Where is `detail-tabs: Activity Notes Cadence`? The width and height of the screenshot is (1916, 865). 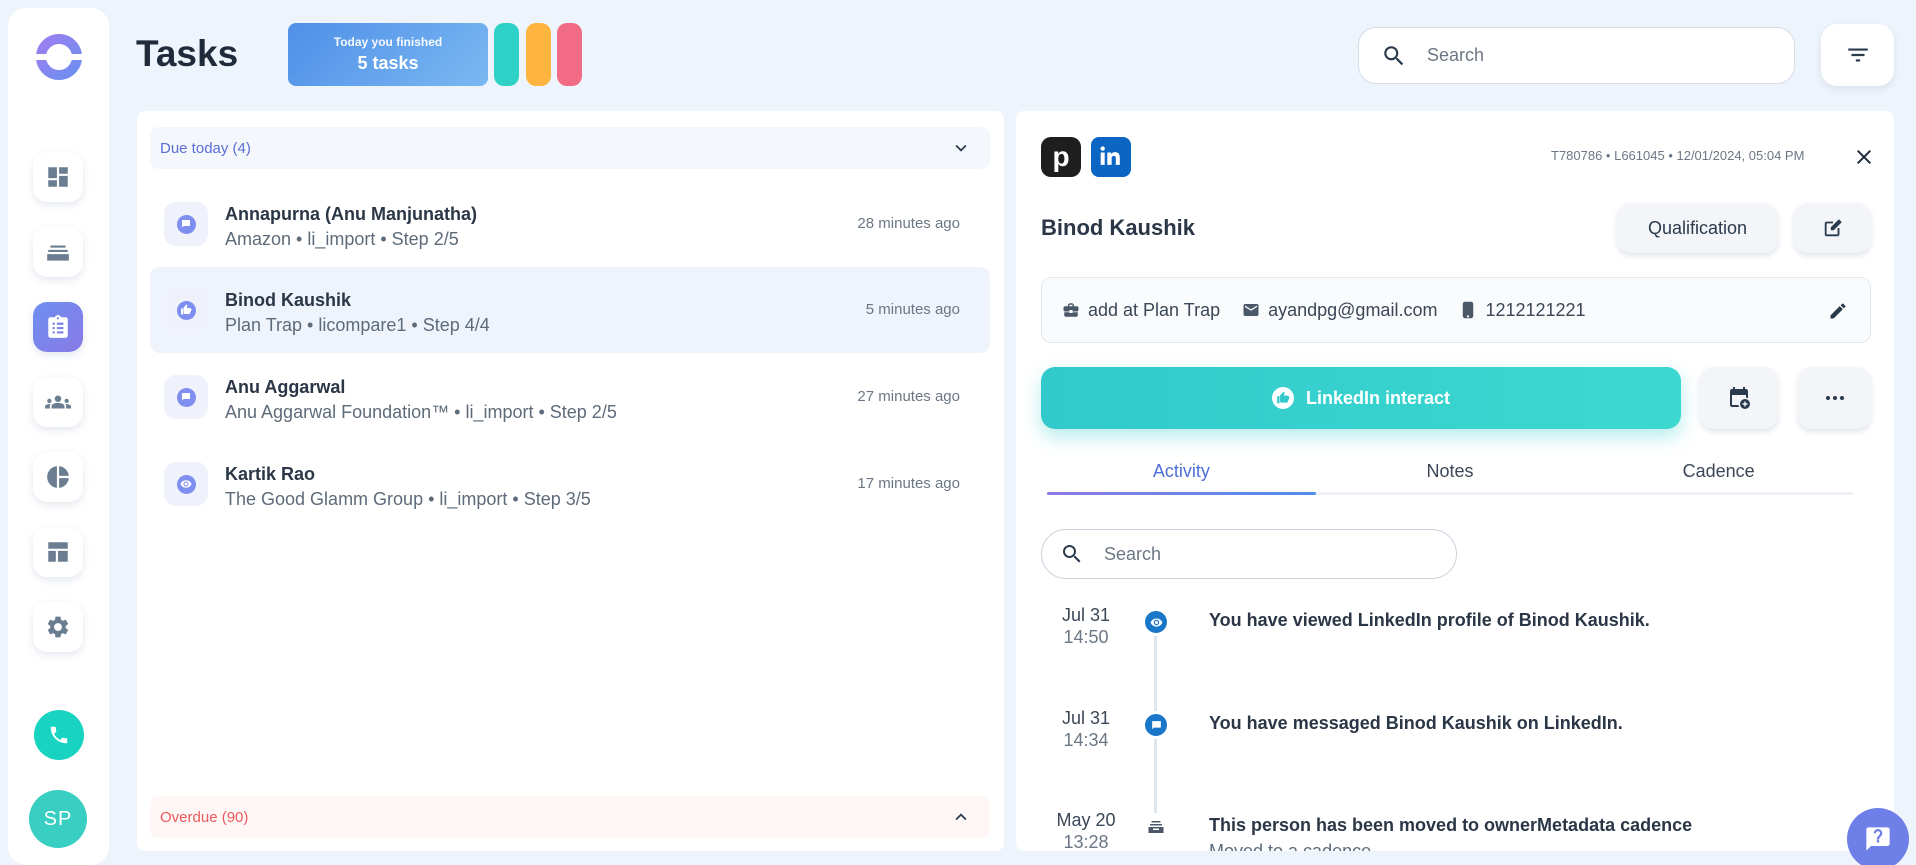
detail-tabs: Activity Notes Cadence is located at coordinates (1450, 472).